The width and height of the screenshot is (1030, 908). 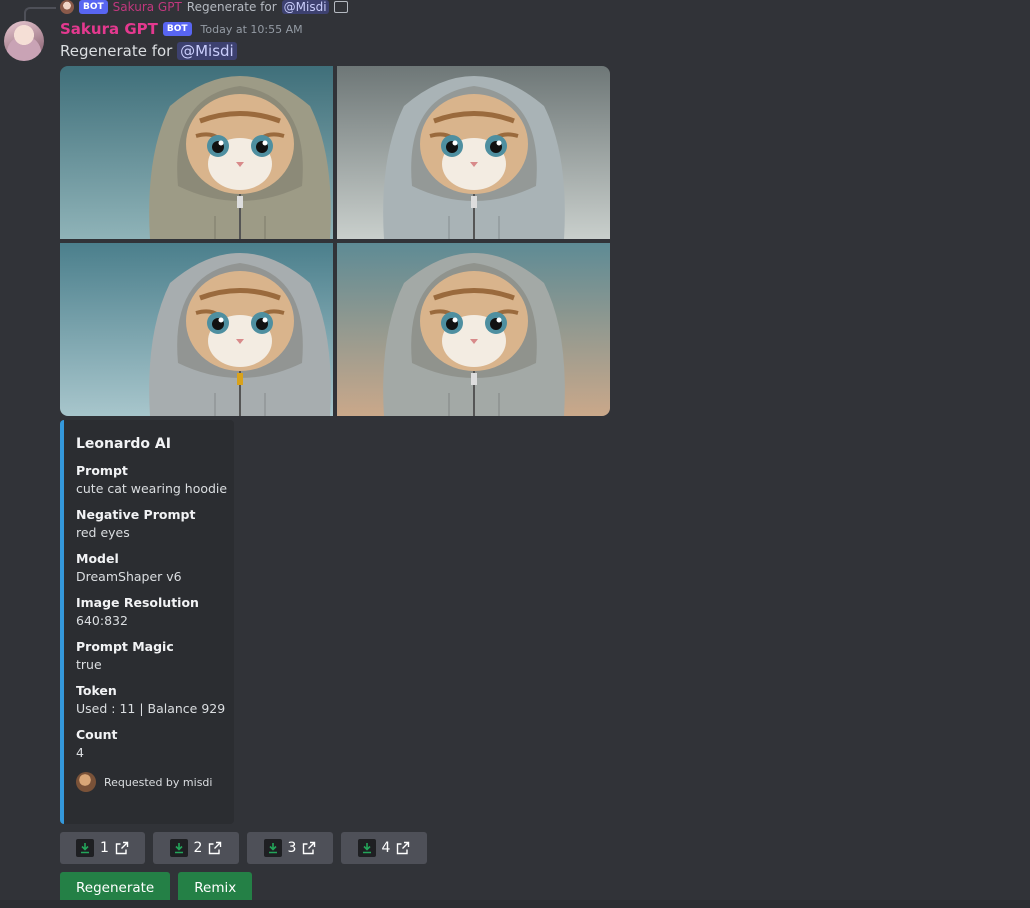 I want to click on field-value: 4, so click(x=80, y=752).